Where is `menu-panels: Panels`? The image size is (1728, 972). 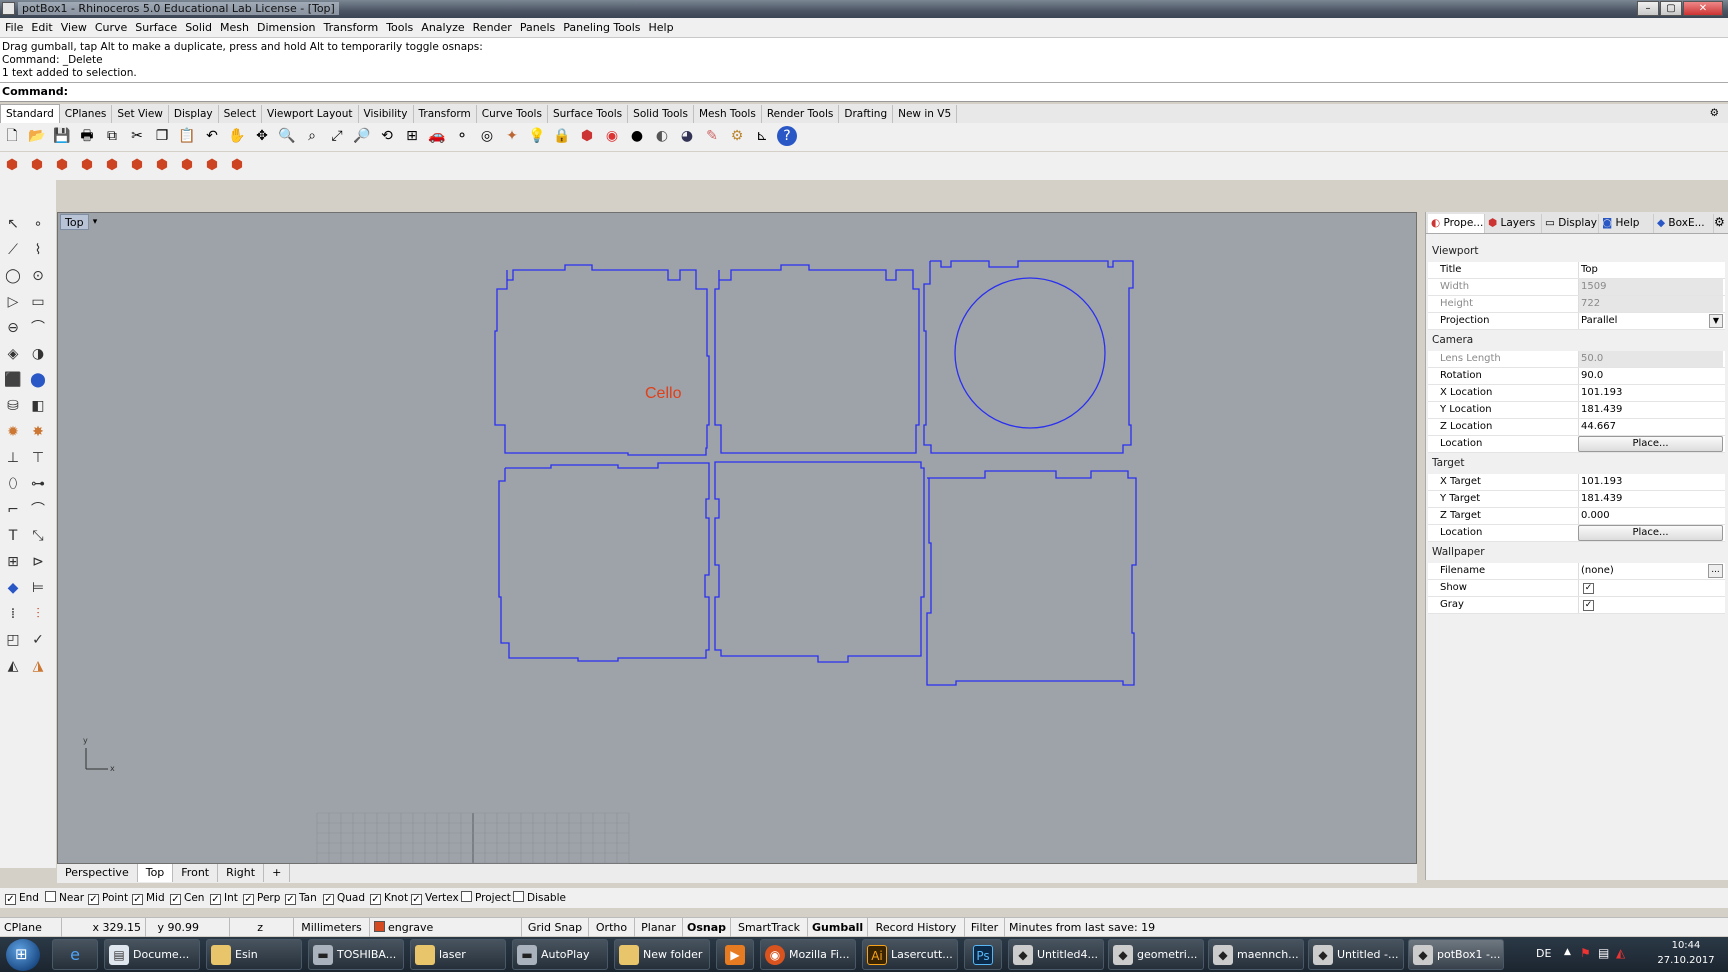
menu-panels: Panels is located at coordinates (535, 28).